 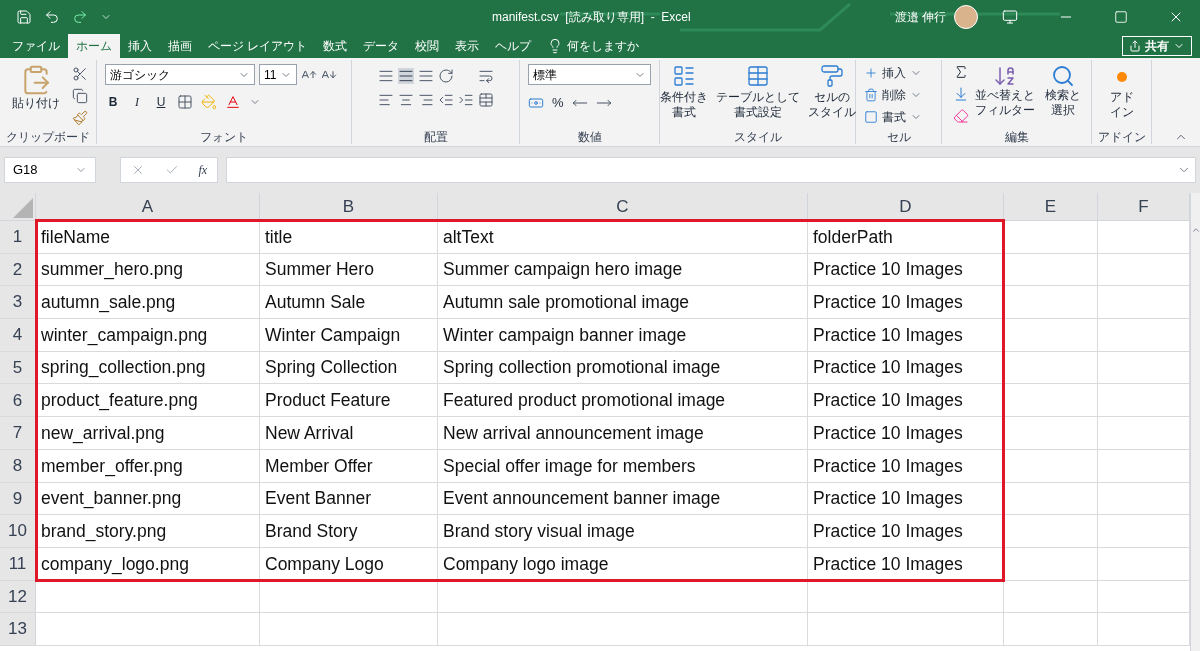 I want to click on cell-button: 挿入, so click(x=894, y=73).